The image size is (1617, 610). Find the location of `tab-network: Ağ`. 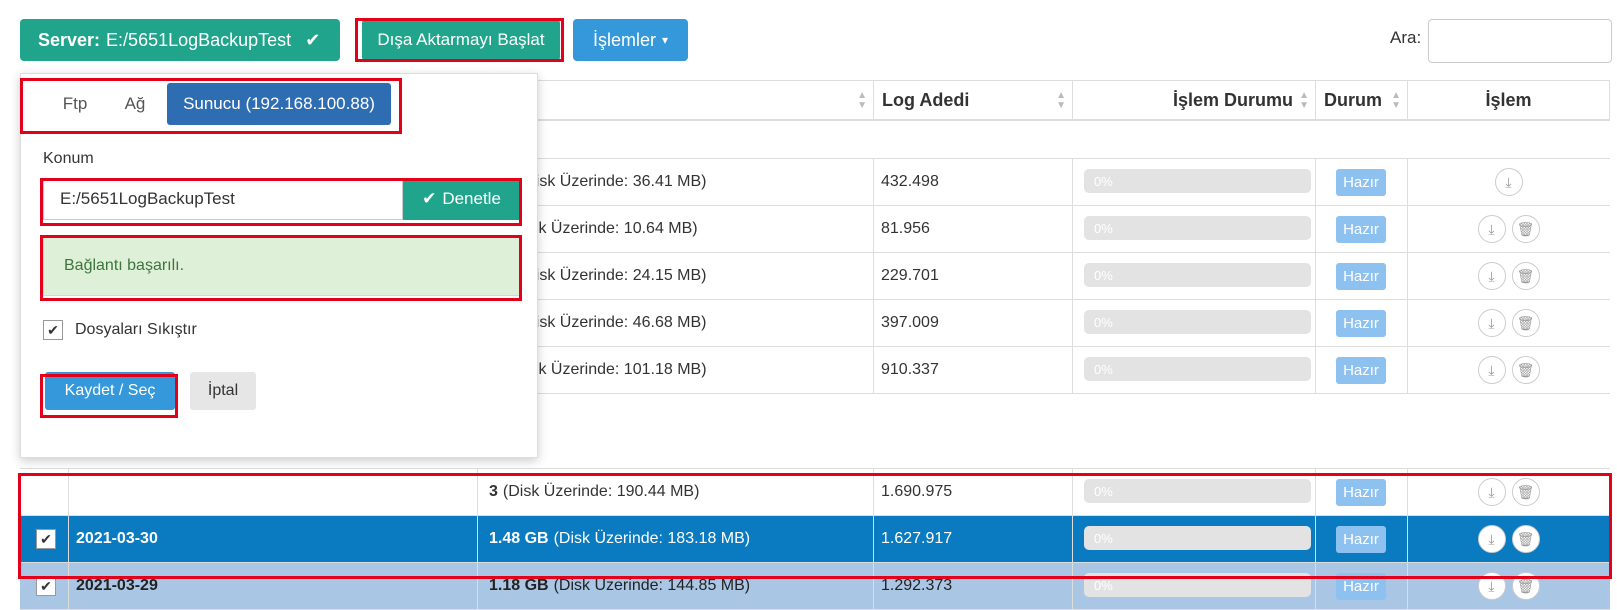

tab-network: Ağ is located at coordinates (135, 104).